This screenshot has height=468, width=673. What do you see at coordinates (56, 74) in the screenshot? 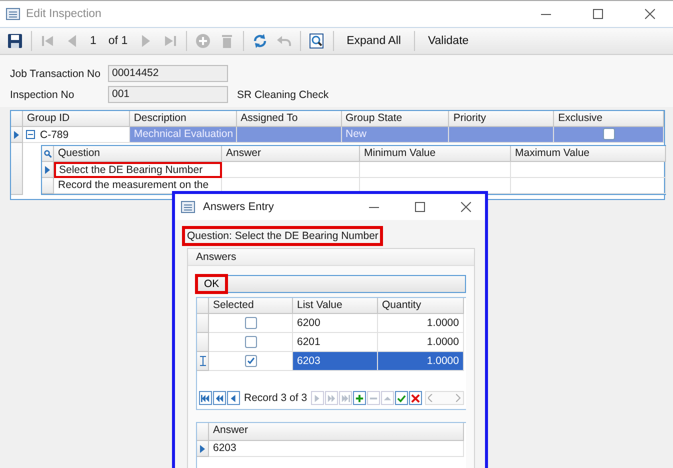
I see `field-label: Job Transaction No` at bounding box center [56, 74].